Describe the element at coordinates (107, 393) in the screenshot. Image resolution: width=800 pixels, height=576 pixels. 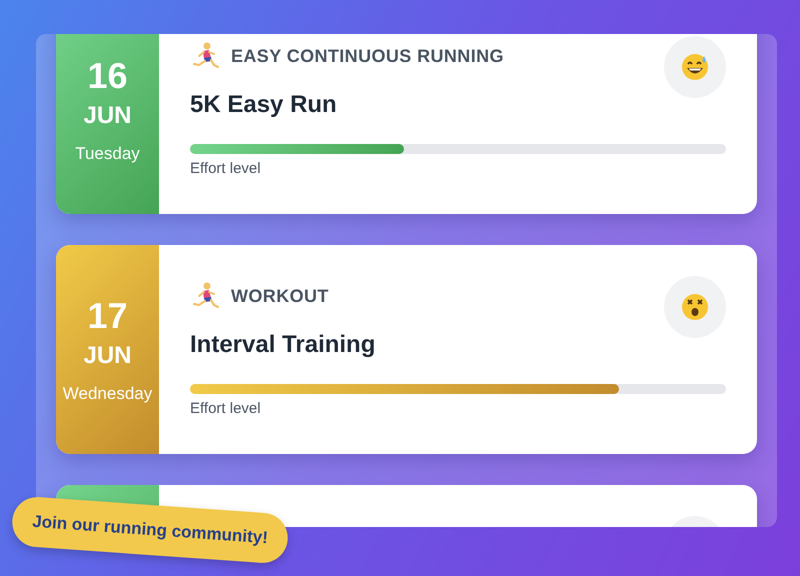
I see `weekday-label: Wednesday` at that location.